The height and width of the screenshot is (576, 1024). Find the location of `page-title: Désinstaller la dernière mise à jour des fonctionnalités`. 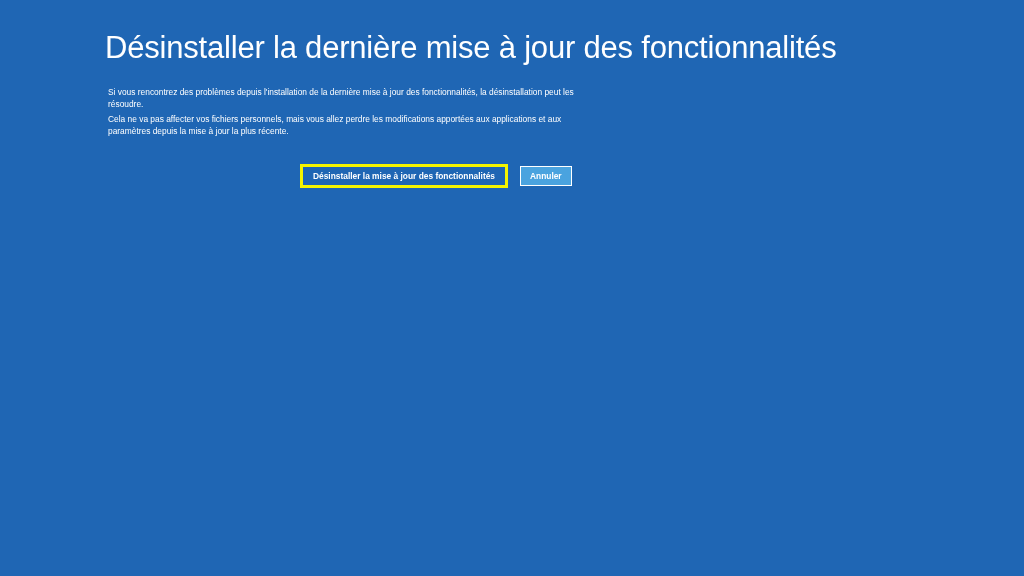

page-title: Désinstaller la dernière mise à jour des fonctionnalités is located at coordinates (471, 48).